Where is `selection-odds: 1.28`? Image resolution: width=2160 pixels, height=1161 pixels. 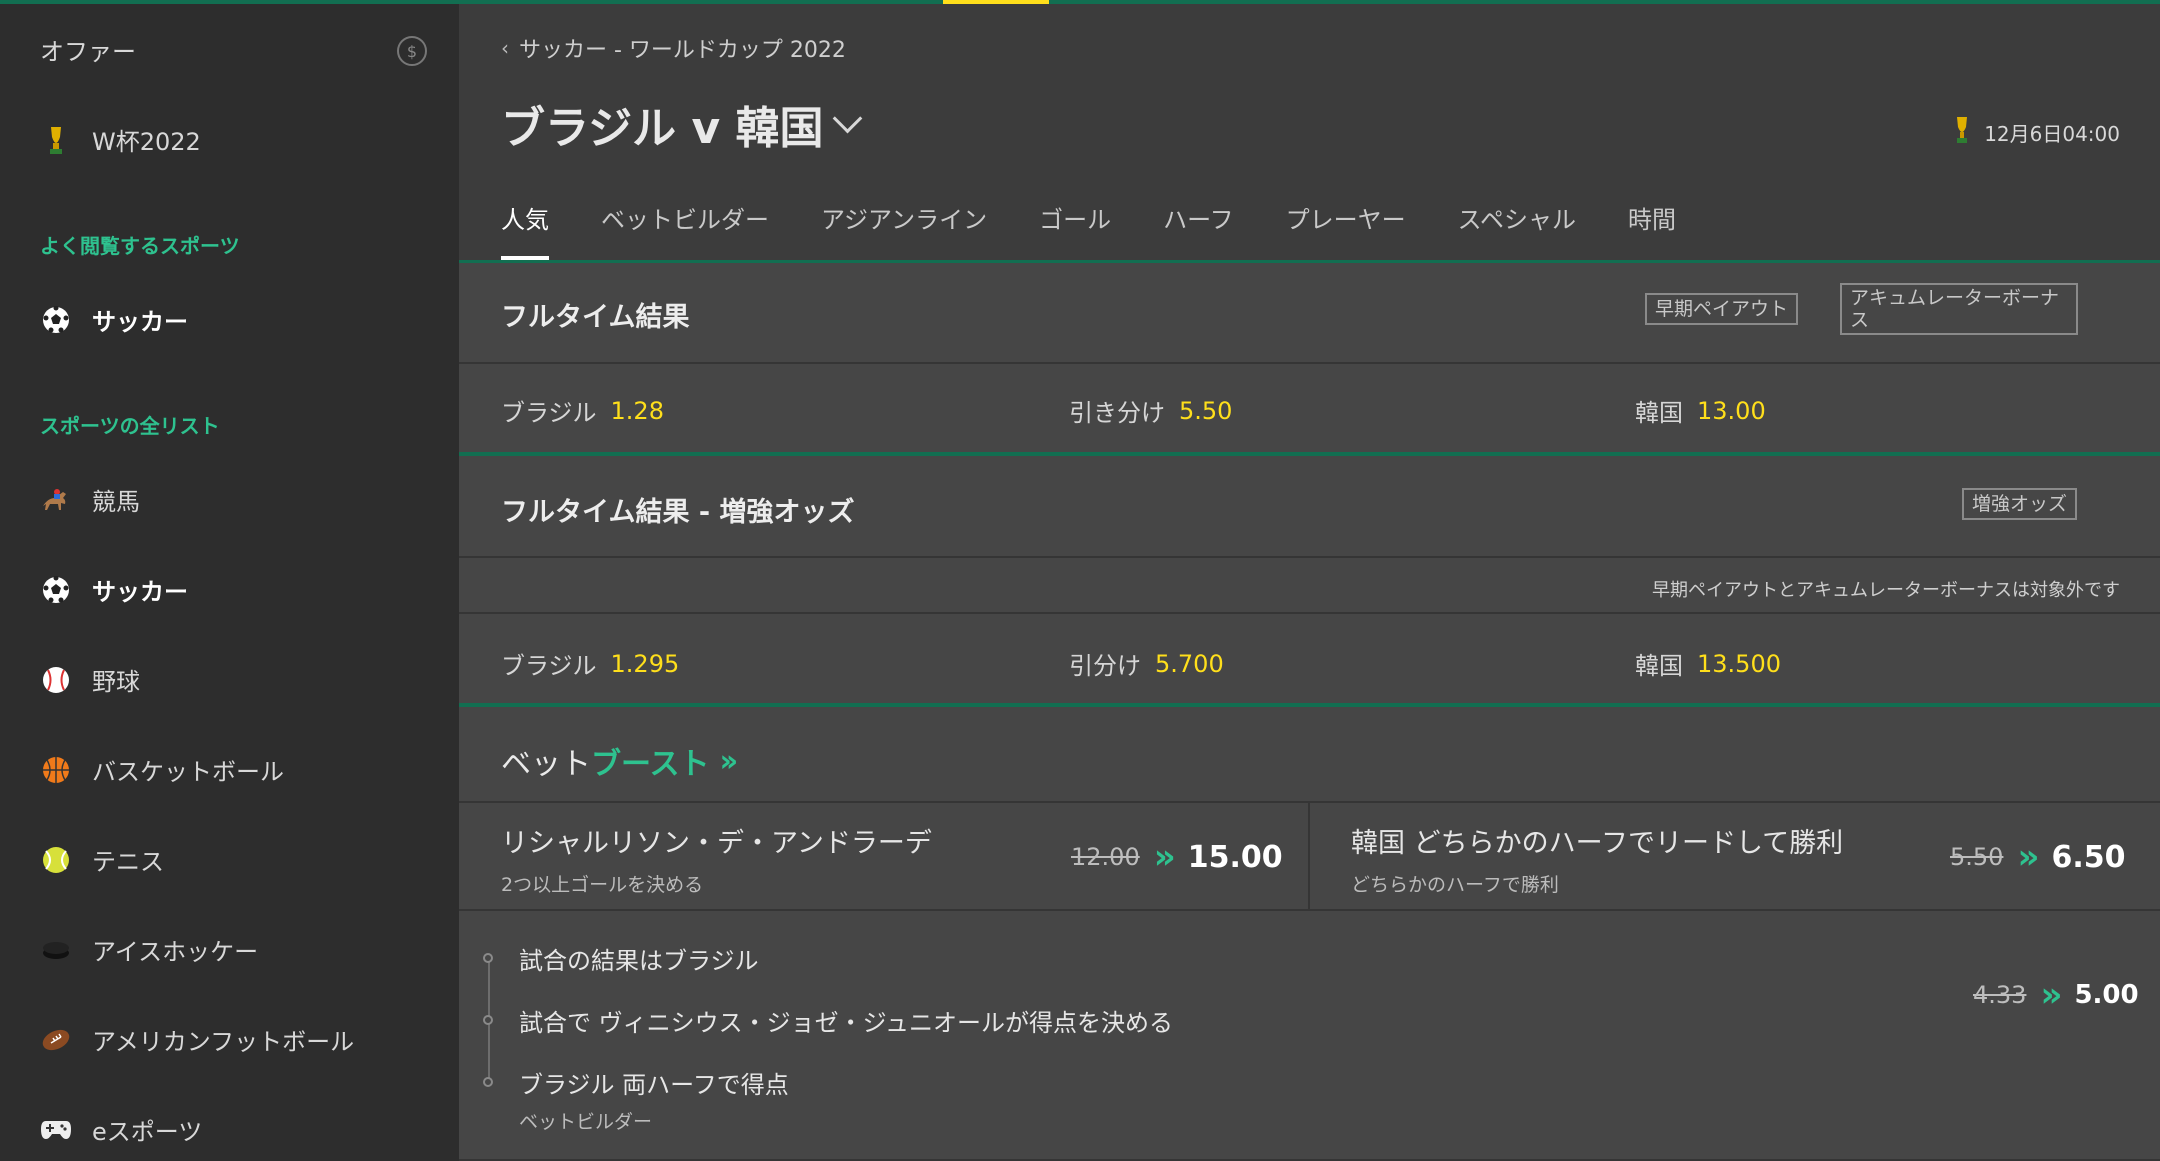
selection-odds: 1.28 is located at coordinates (637, 410).